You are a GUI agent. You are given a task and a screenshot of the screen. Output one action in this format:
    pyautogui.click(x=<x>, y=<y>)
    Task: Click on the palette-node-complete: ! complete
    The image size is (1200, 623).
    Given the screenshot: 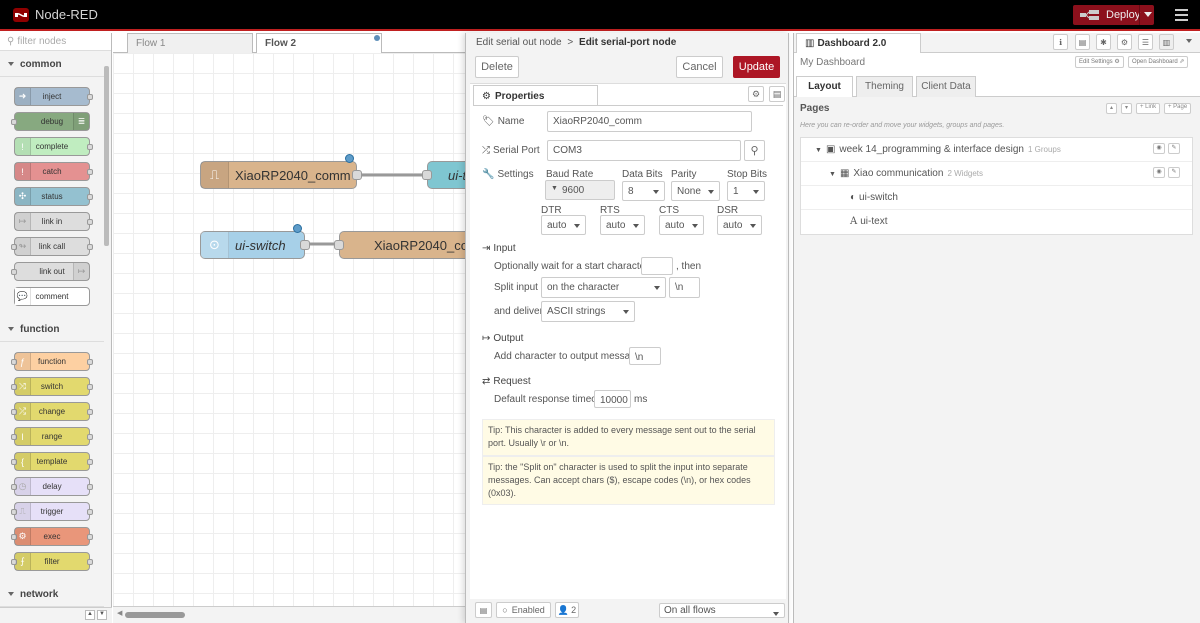 What is the action you would take?
    pyautogui.click(x=53, y=146)
    